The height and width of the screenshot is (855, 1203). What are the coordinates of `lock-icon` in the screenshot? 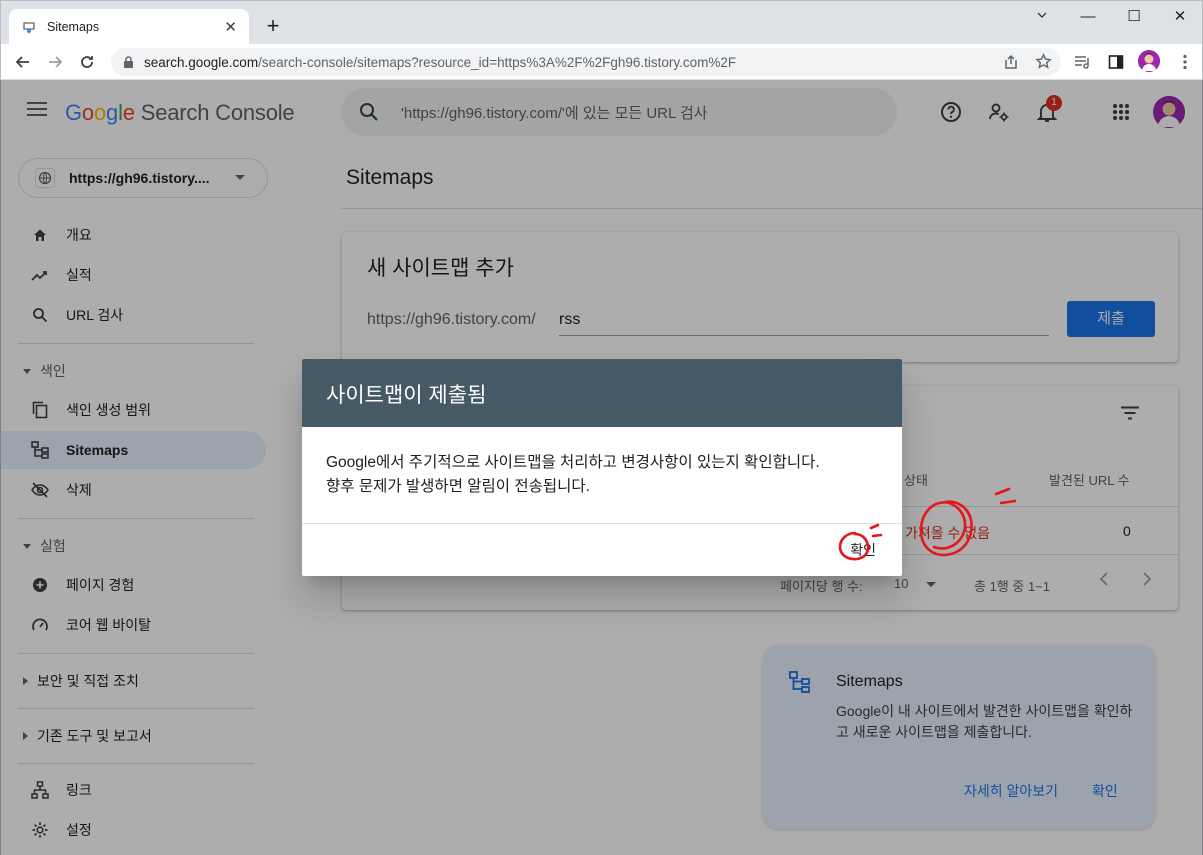 It's located at (128, 62).